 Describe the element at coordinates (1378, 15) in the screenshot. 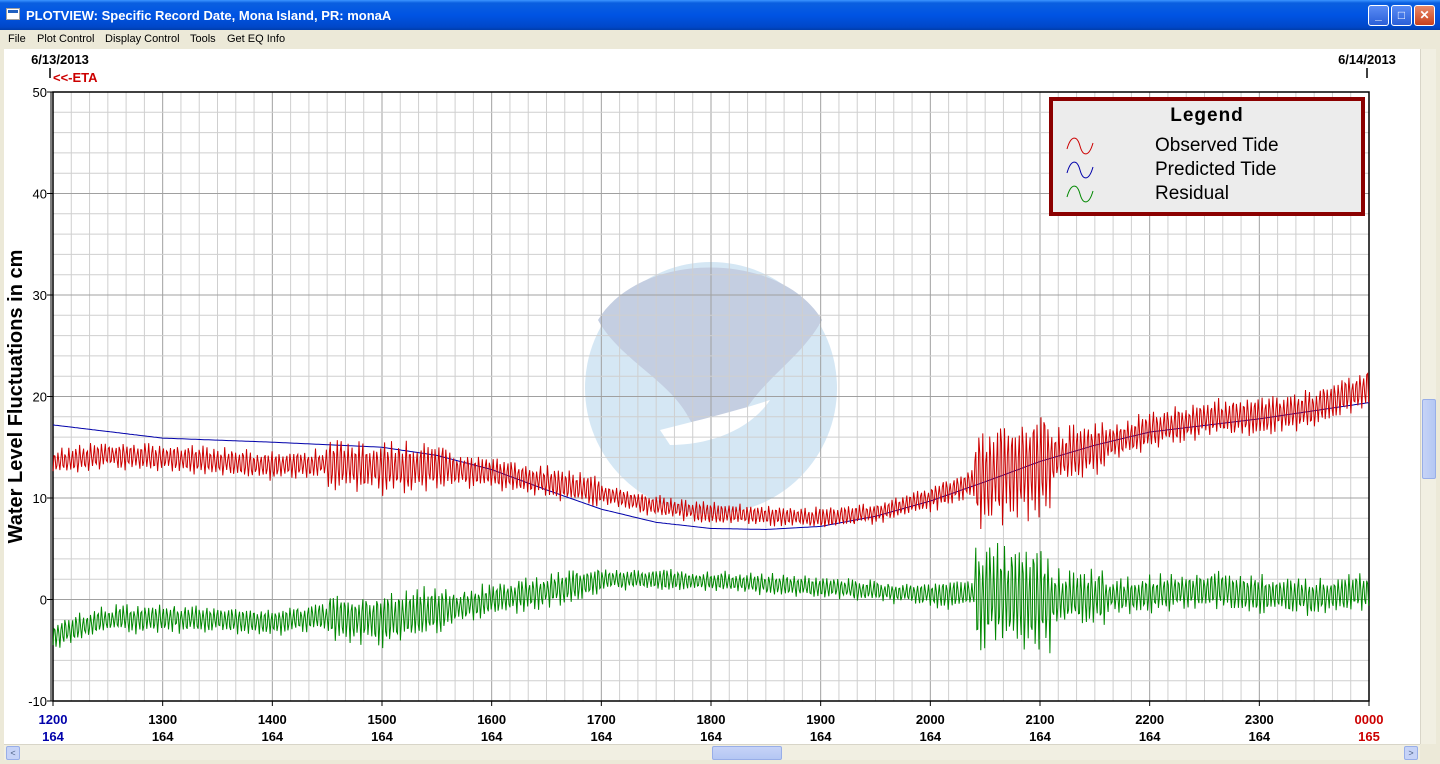

I see `minimize-button: _` at that location.